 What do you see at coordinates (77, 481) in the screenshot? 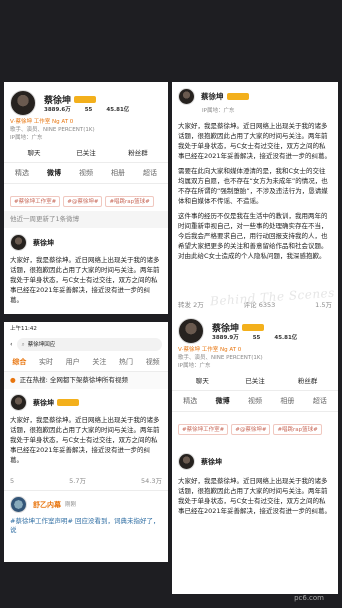
I see `comment-button: 5.7万` at bounding box center [77, 481].